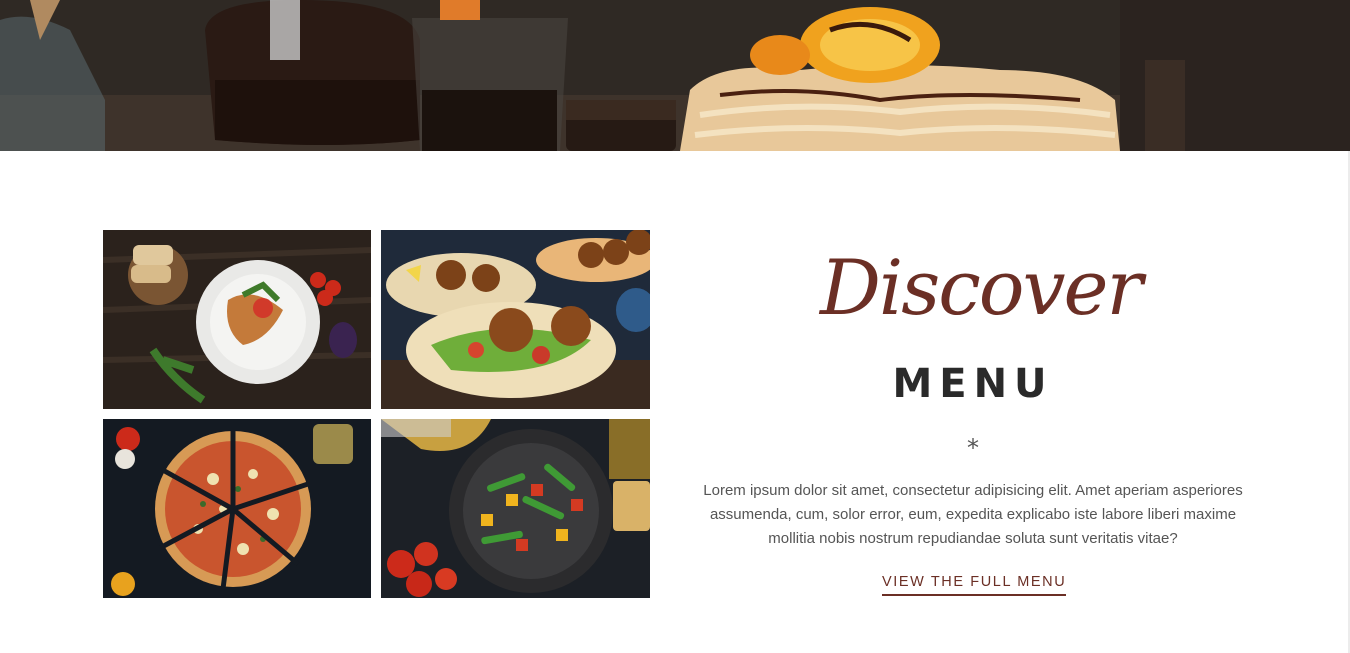 The image size is (1350, 653). Describe the element at coordinates (237, 508) in the screenshot. I see `gallery-image-pizza` at that location.